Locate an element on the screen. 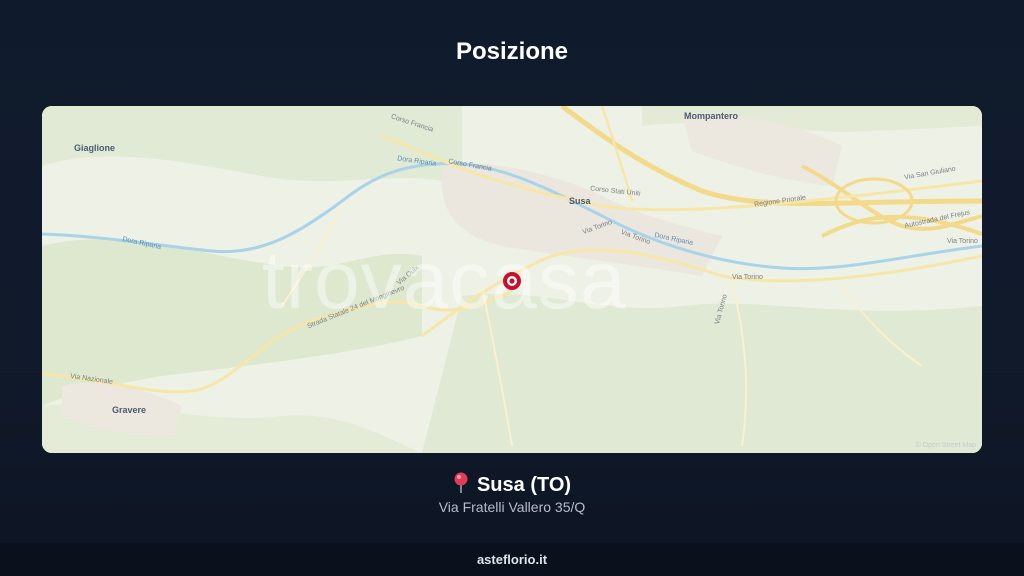 This screenshot has height=576, width=1024. location-address: Via Fratelli Vallero 35/Q is located at coordinates (512, 507).